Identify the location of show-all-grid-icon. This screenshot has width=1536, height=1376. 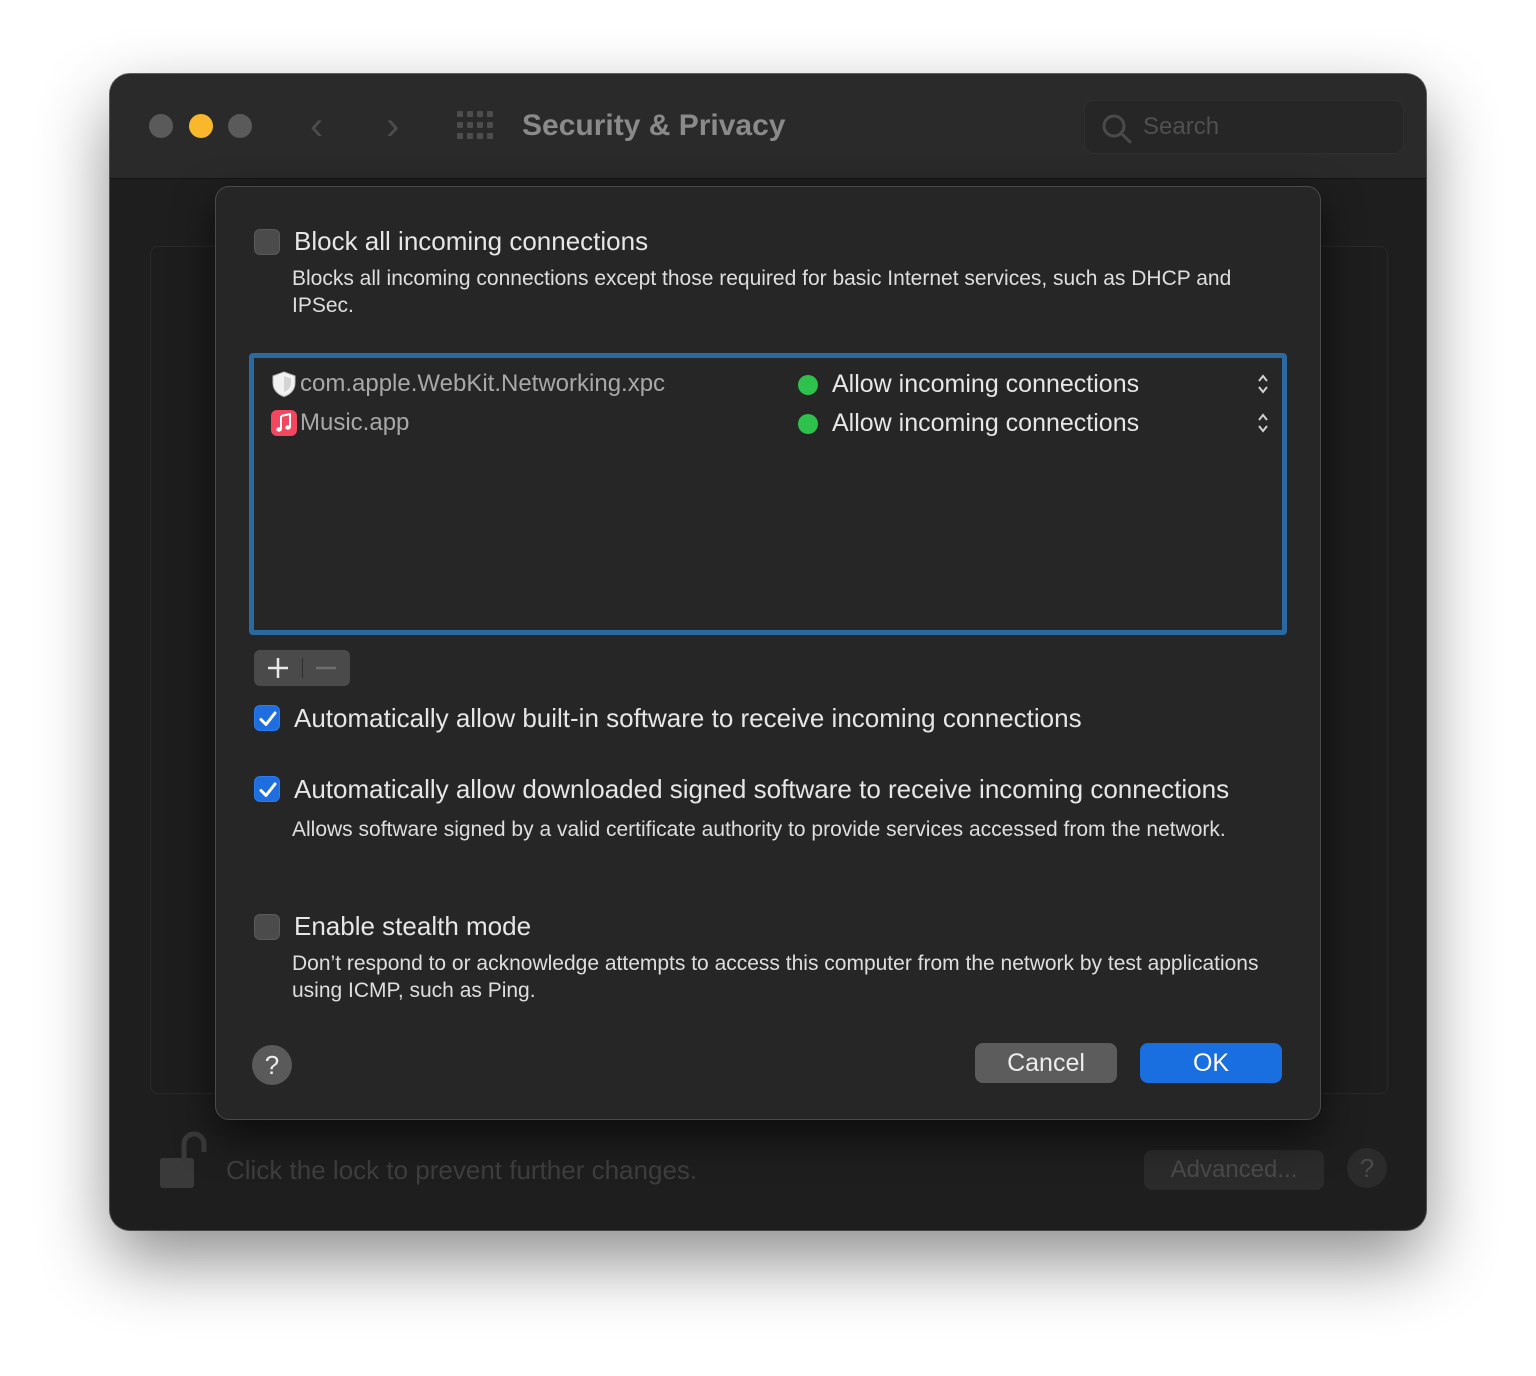
(475, 126).